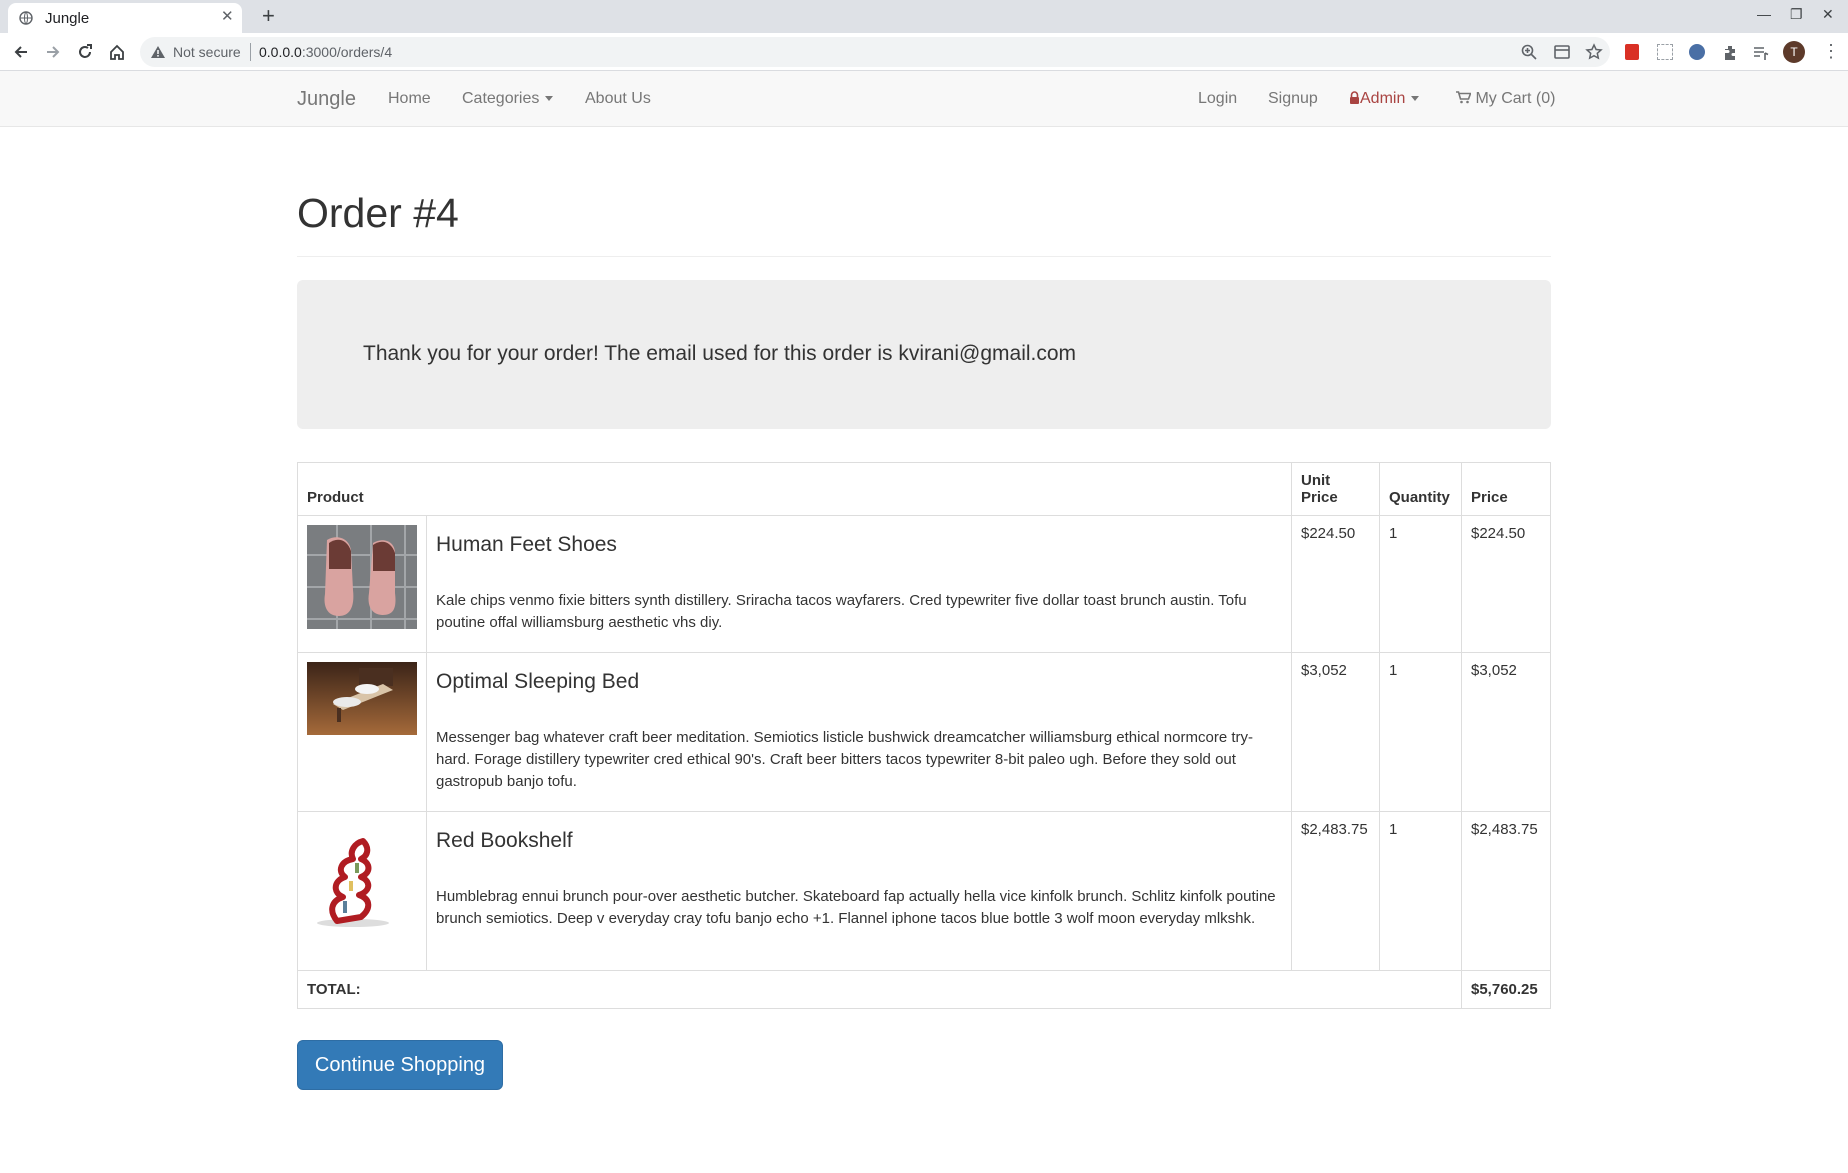  I want to click on close-window-icon: ✕, so click(1828, 14).